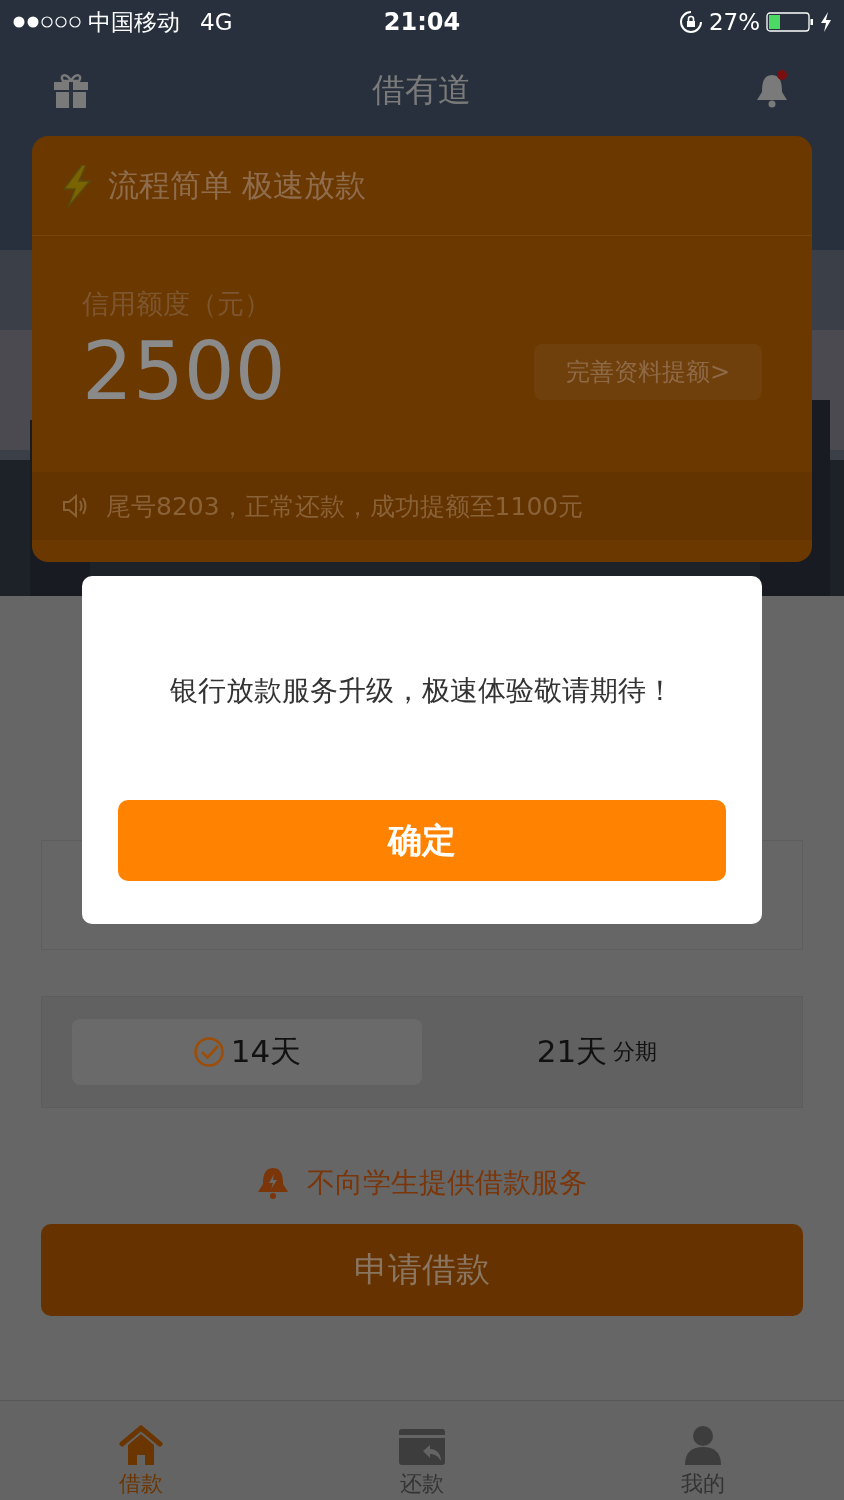 The width and height of the screenshot is (844, 1500). What do you see at coordinates (237, 185) in the screenshot?
I see `card-headline: 流程简单 极速放款` at bounding box center [237, 185].